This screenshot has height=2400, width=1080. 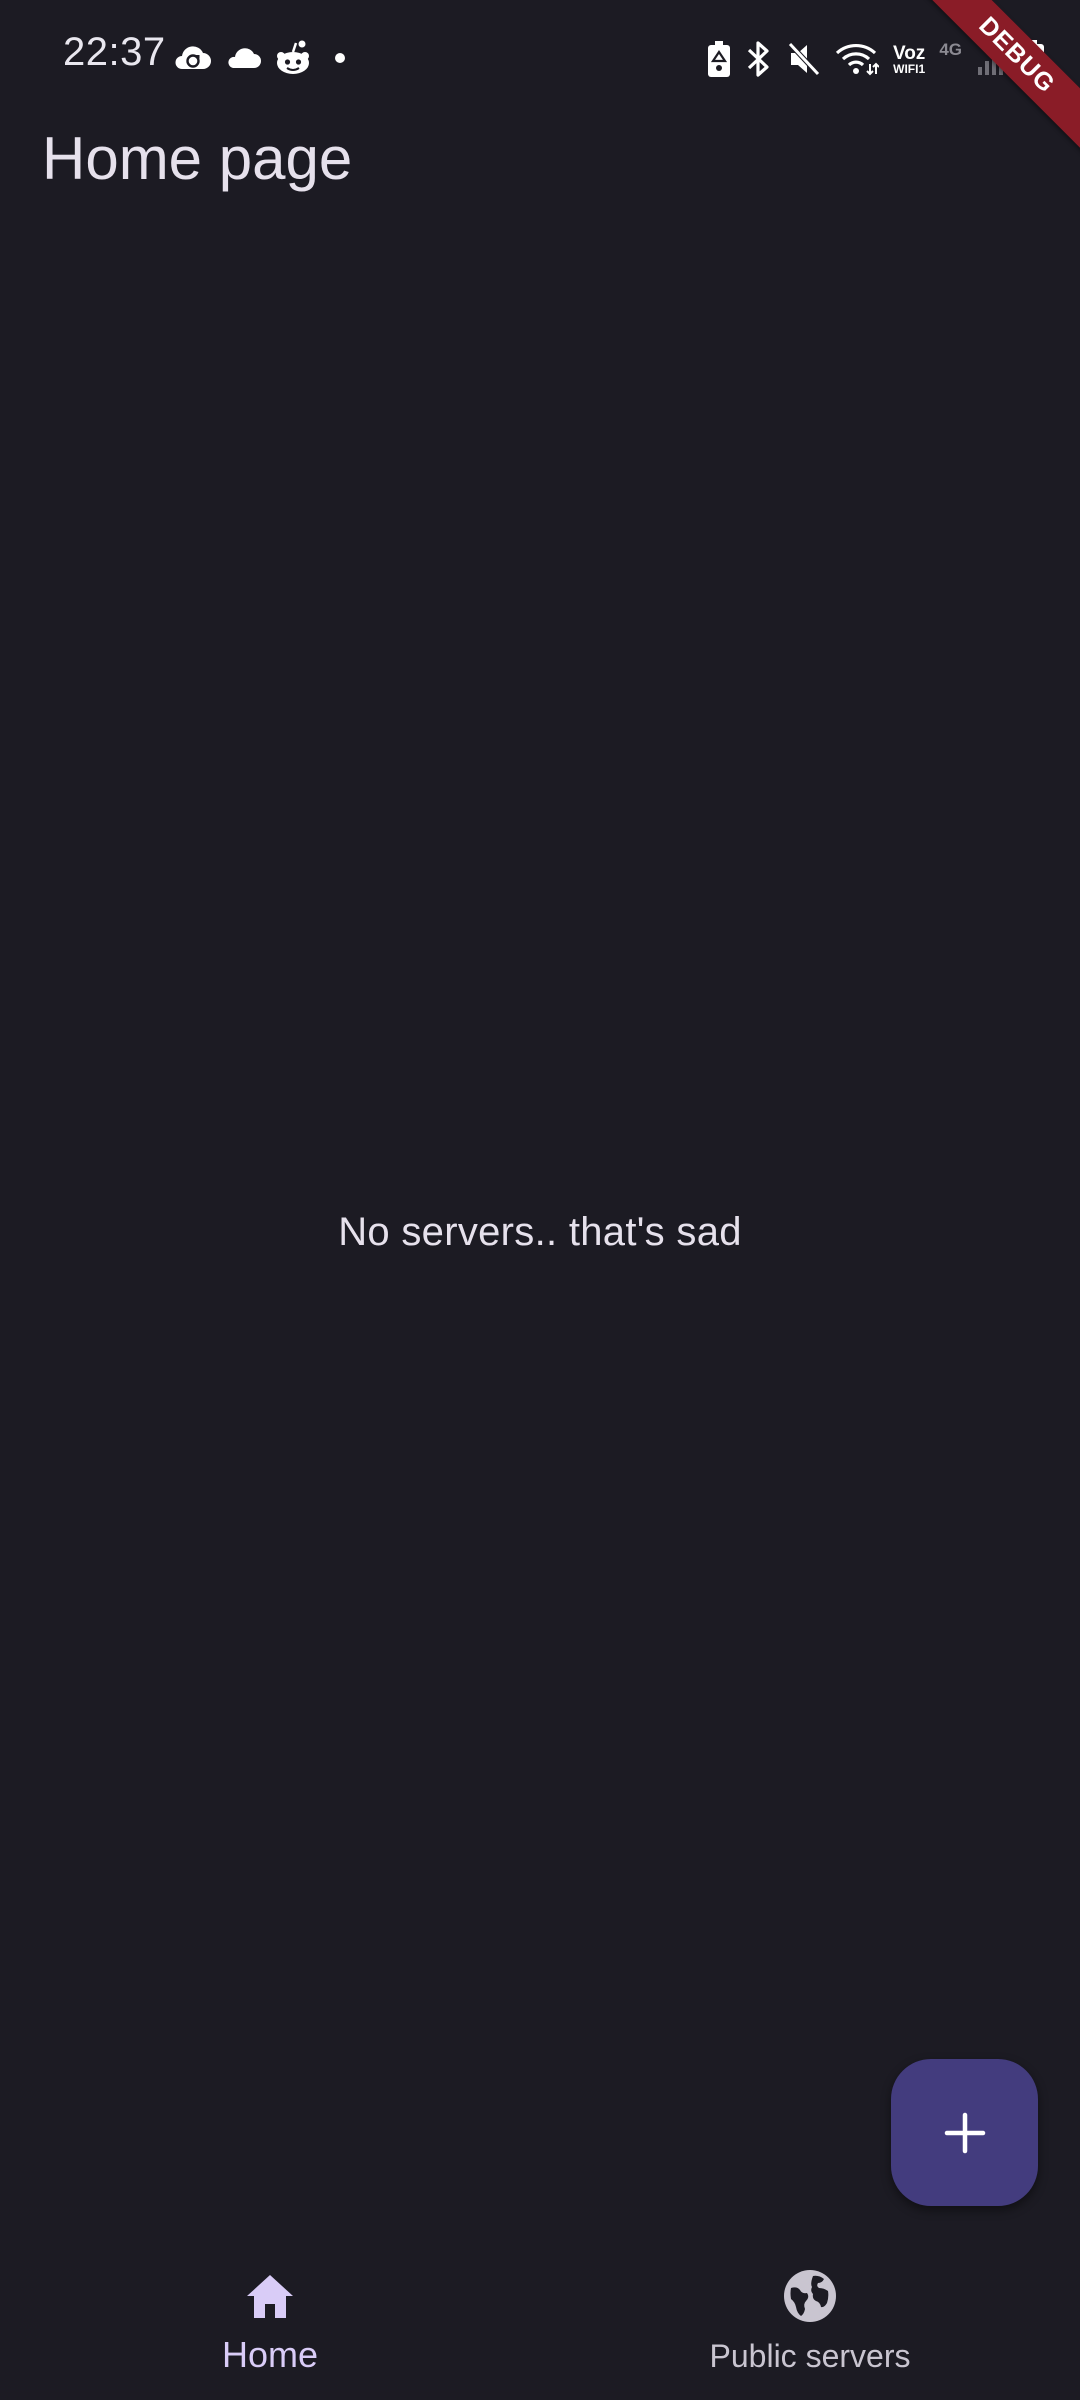 I want to click on nav-item-home: Home, so click(x=270, y=2315).